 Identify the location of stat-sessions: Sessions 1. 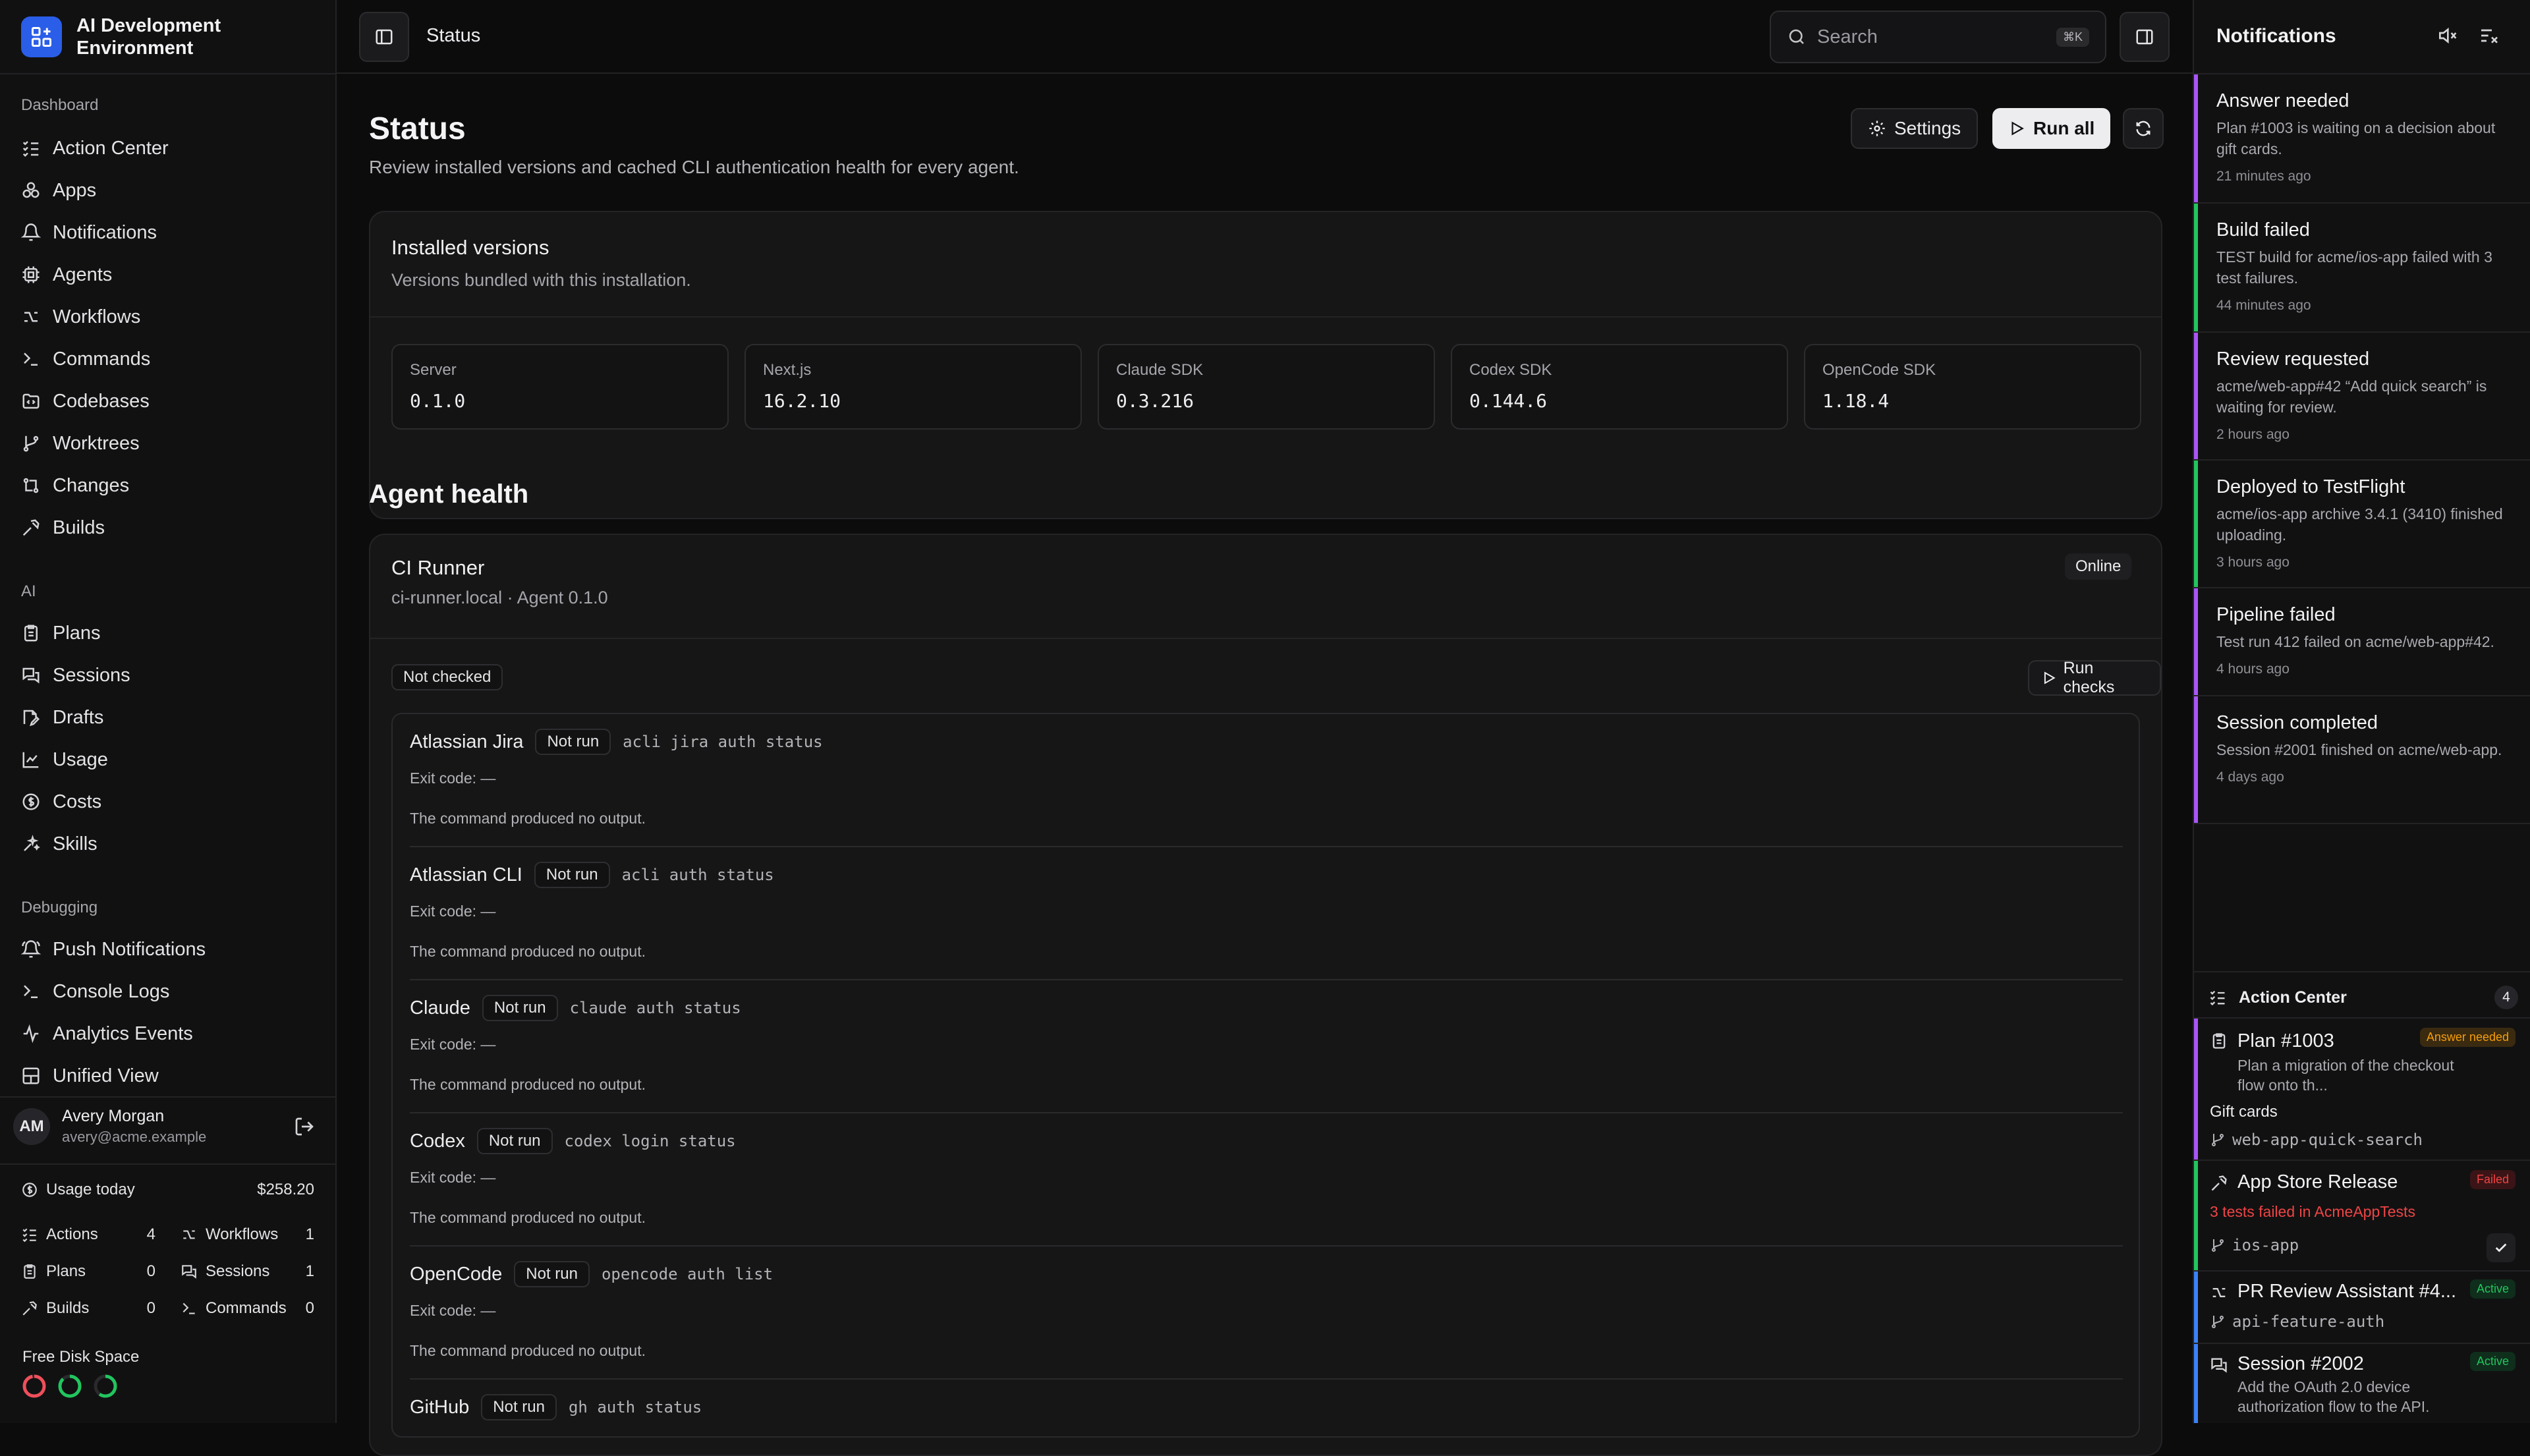
(247, 1271).